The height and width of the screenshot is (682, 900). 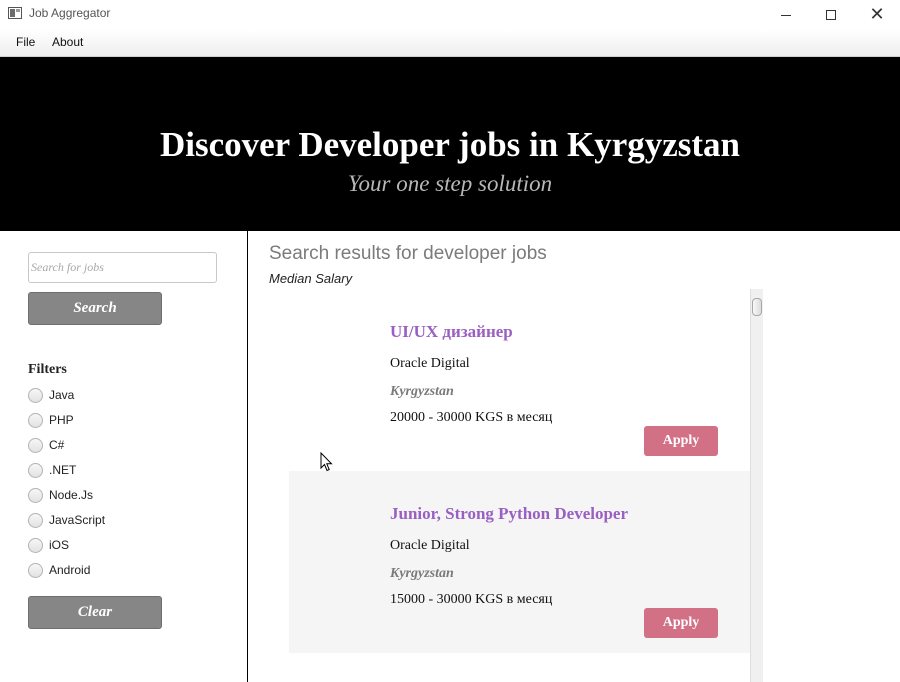 What do you see at coordinates (757, 307) in the screenshot?
I see `scrollbar-thumb` at bounding box center [757, 307].